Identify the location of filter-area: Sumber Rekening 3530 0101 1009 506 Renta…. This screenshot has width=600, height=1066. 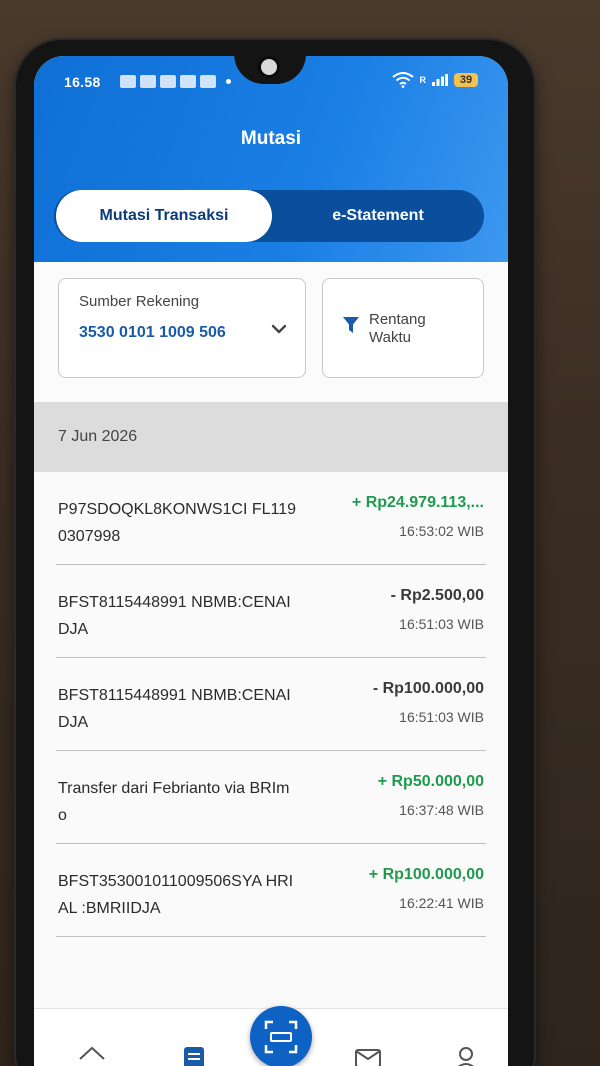
(271, 332).